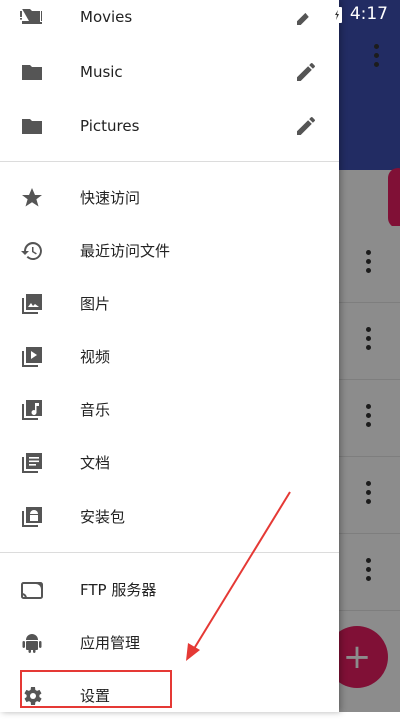 The height and width of the screenshot is (722, 400). I want to click on star-icon, so click(32, 197).